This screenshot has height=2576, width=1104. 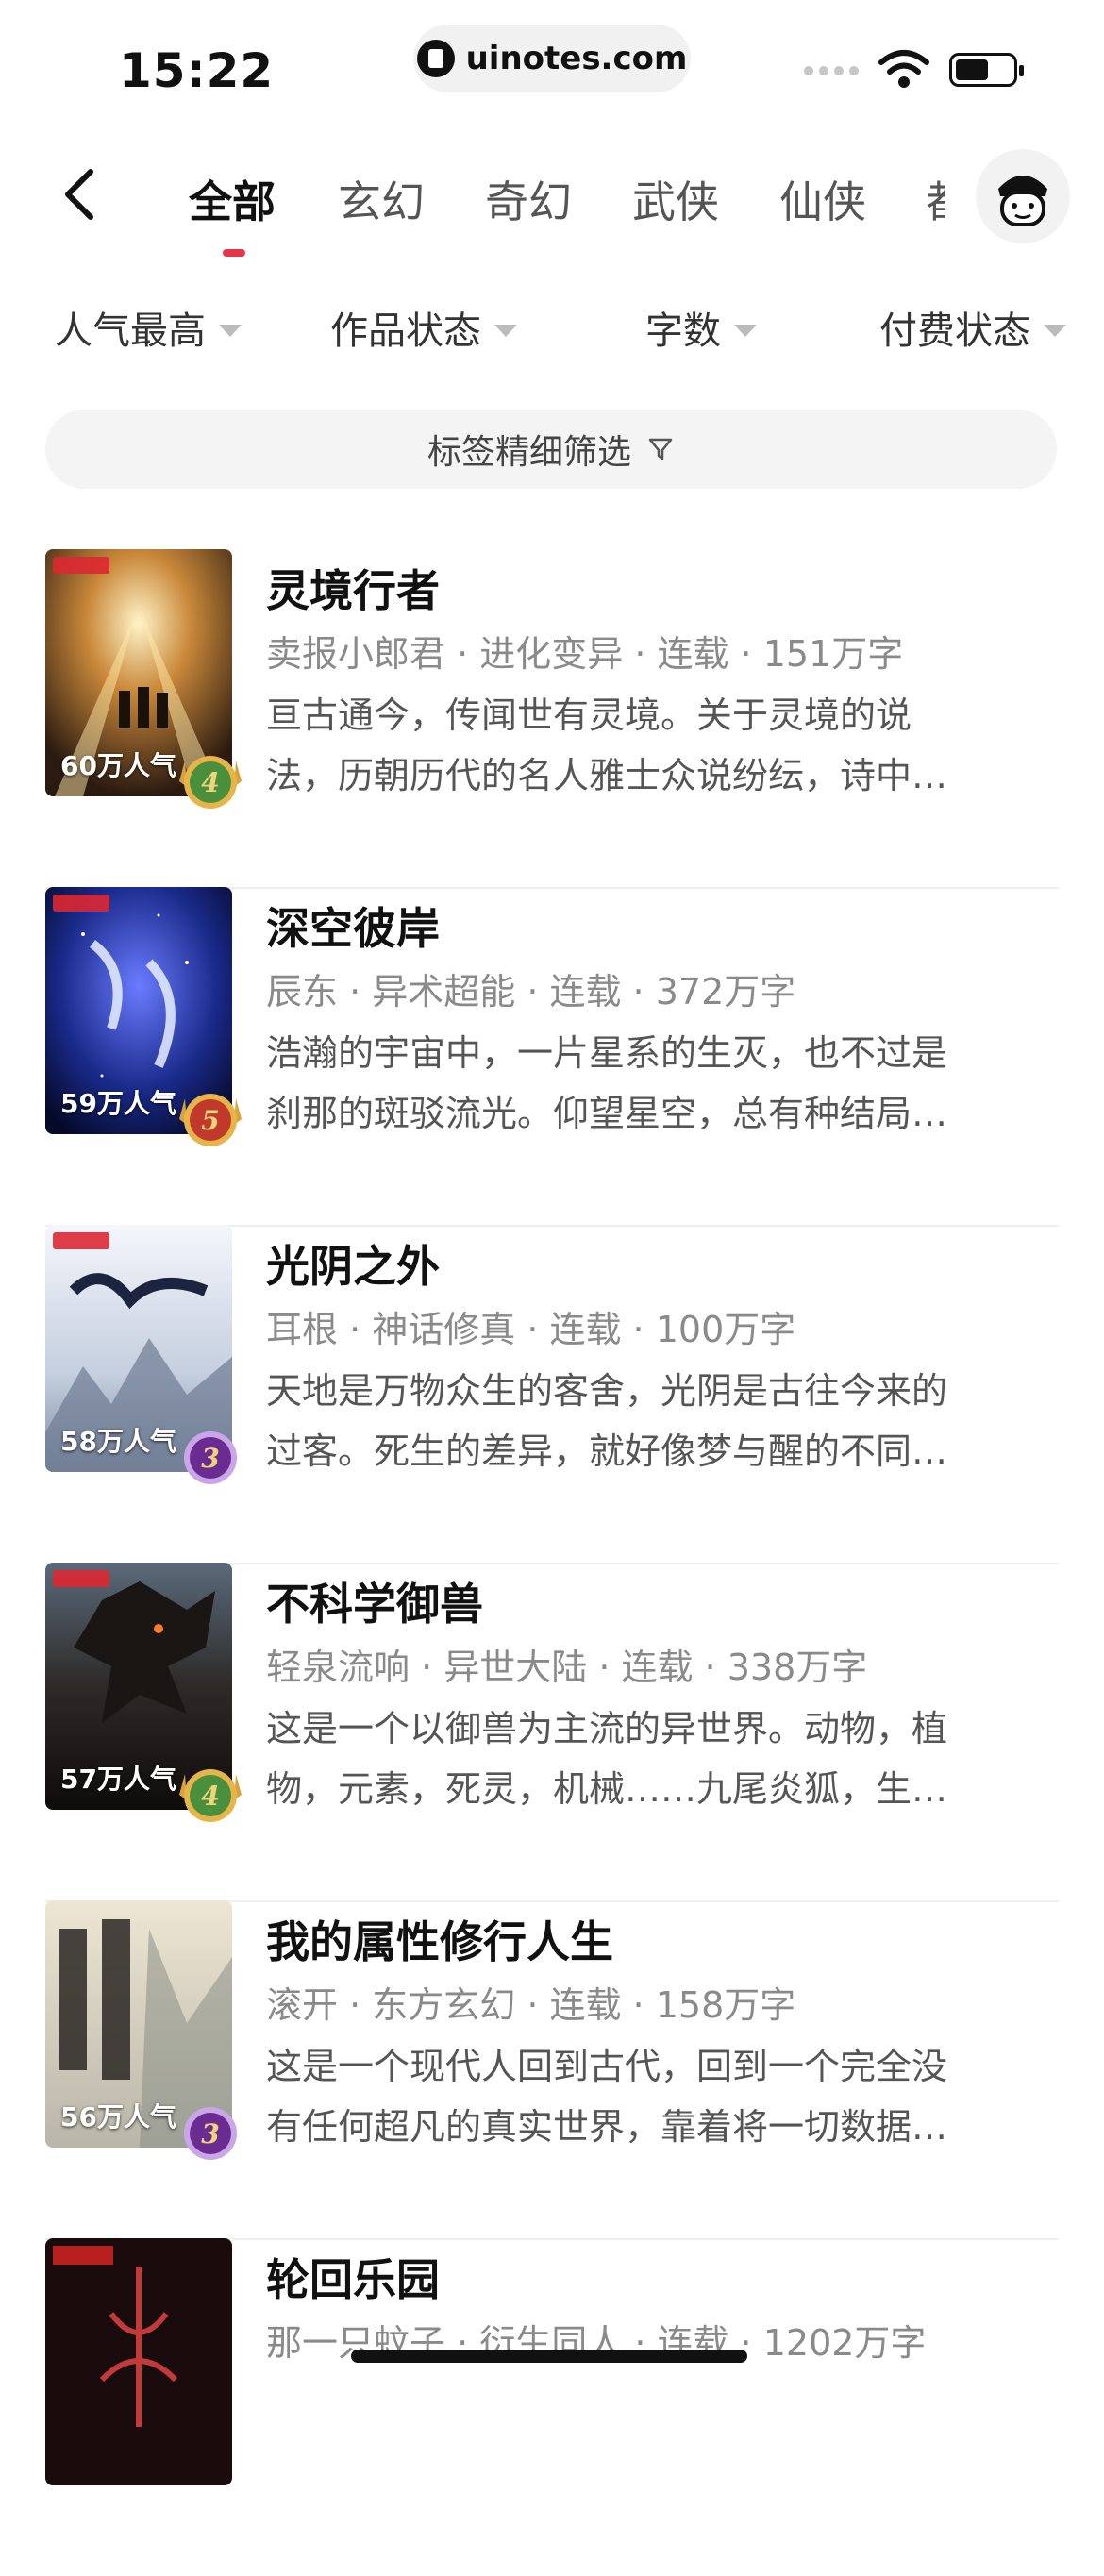 I want to click on avatar-icon, so click(x=1022, y=201).